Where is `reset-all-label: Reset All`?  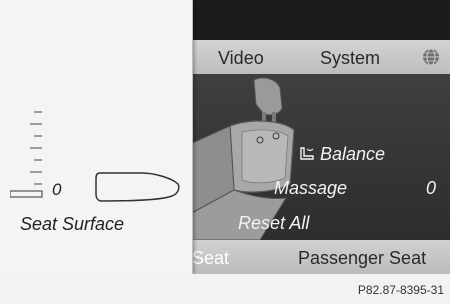
reset-all-label: Reset All is located at coordinates (274, 223).